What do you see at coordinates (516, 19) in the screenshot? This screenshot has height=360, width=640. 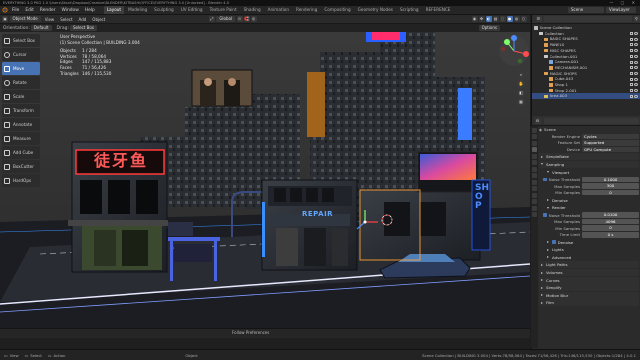 I see `shading-material-icon: ◍` at bounding box center [516, 19].